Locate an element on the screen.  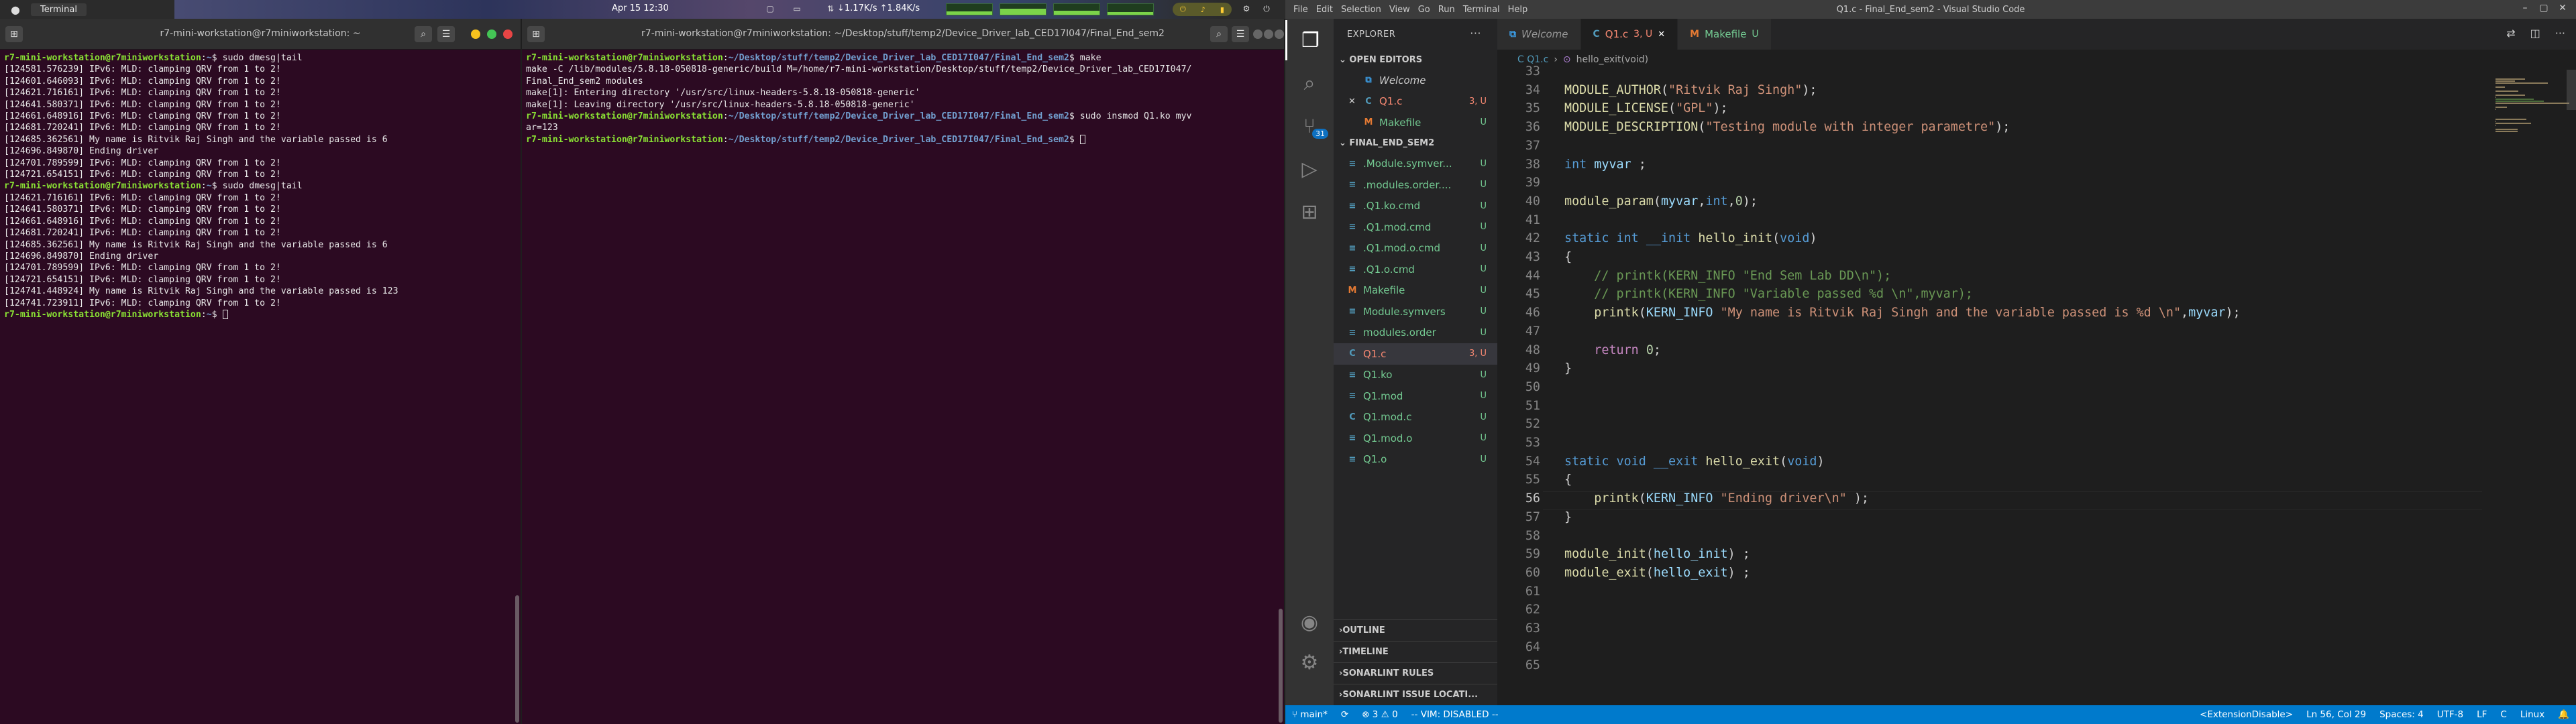
compare-icon: ⇄ is located at coordinates (2510, 33).